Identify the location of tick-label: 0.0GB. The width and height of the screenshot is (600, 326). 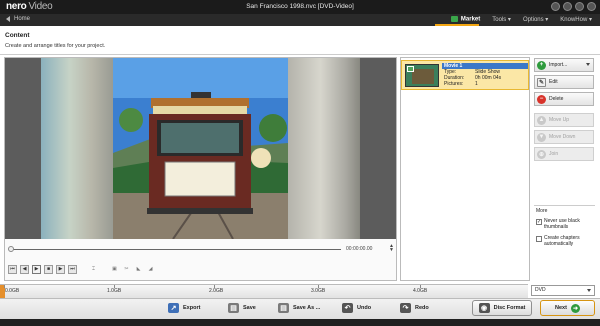
(12, 291).